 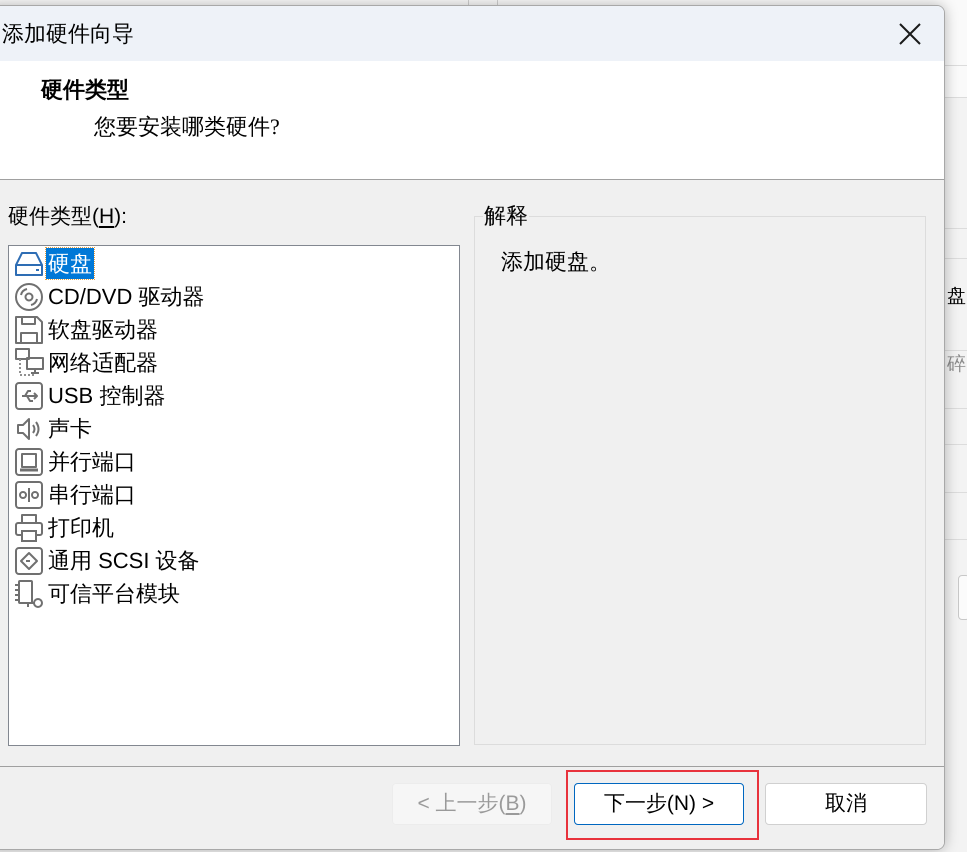 I want to click on close-icon, so click(x=910, y=33).